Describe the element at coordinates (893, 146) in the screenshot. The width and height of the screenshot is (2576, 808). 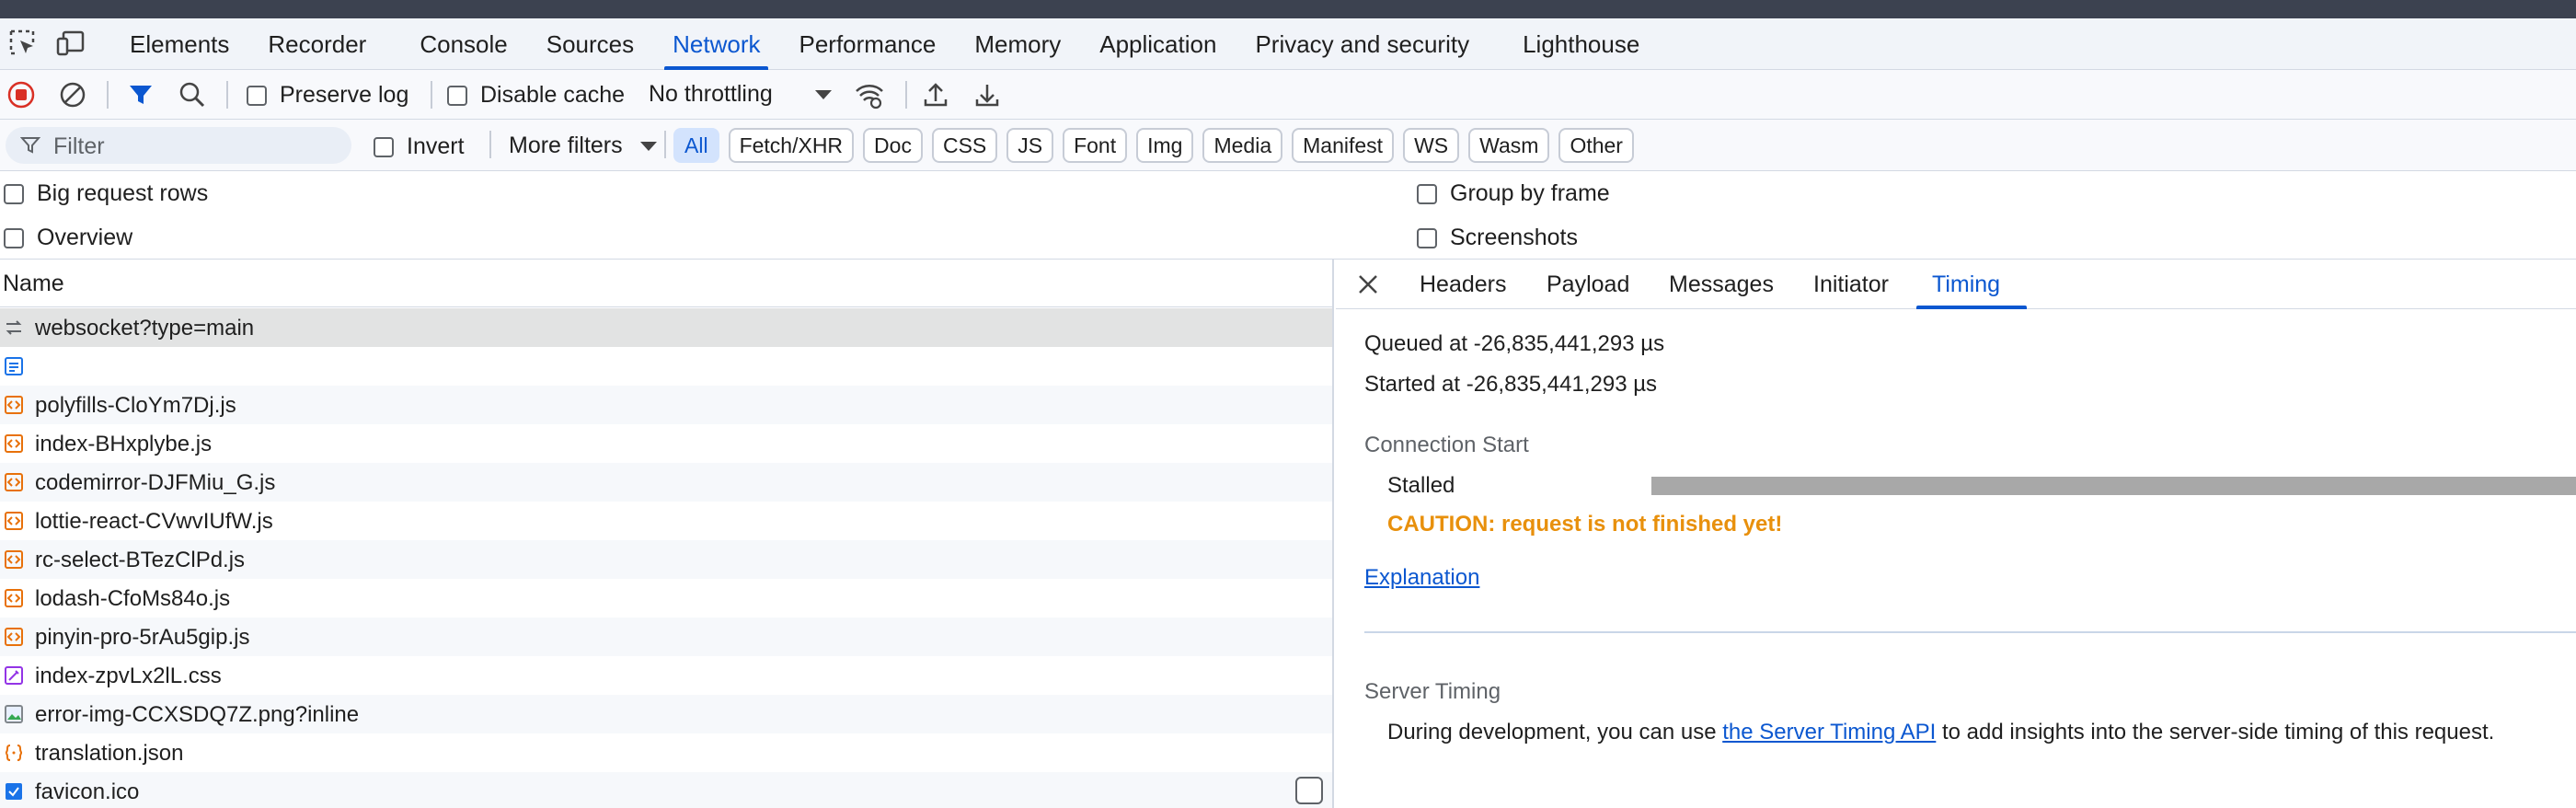
I see `filter-chip-doc: Doc` at that location.